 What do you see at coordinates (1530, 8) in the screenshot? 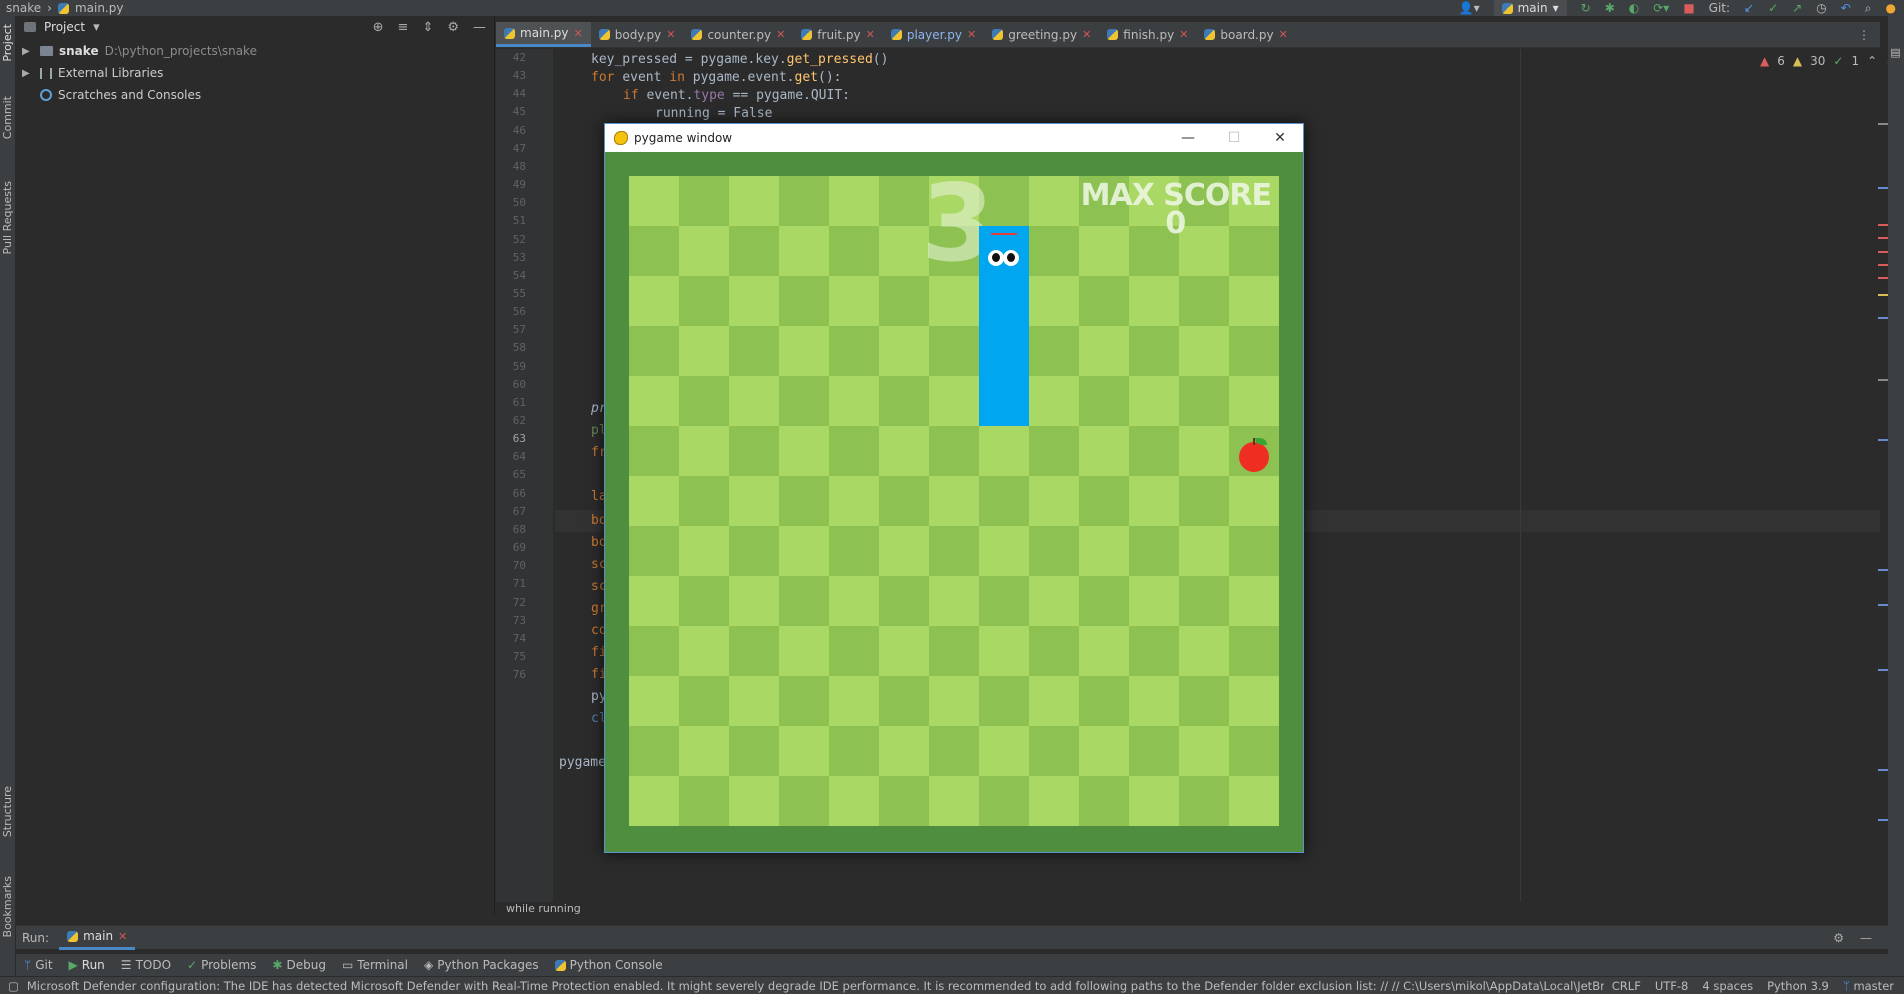
I see `run-config-selector: main ▾` at bounding box center [1530, 8].